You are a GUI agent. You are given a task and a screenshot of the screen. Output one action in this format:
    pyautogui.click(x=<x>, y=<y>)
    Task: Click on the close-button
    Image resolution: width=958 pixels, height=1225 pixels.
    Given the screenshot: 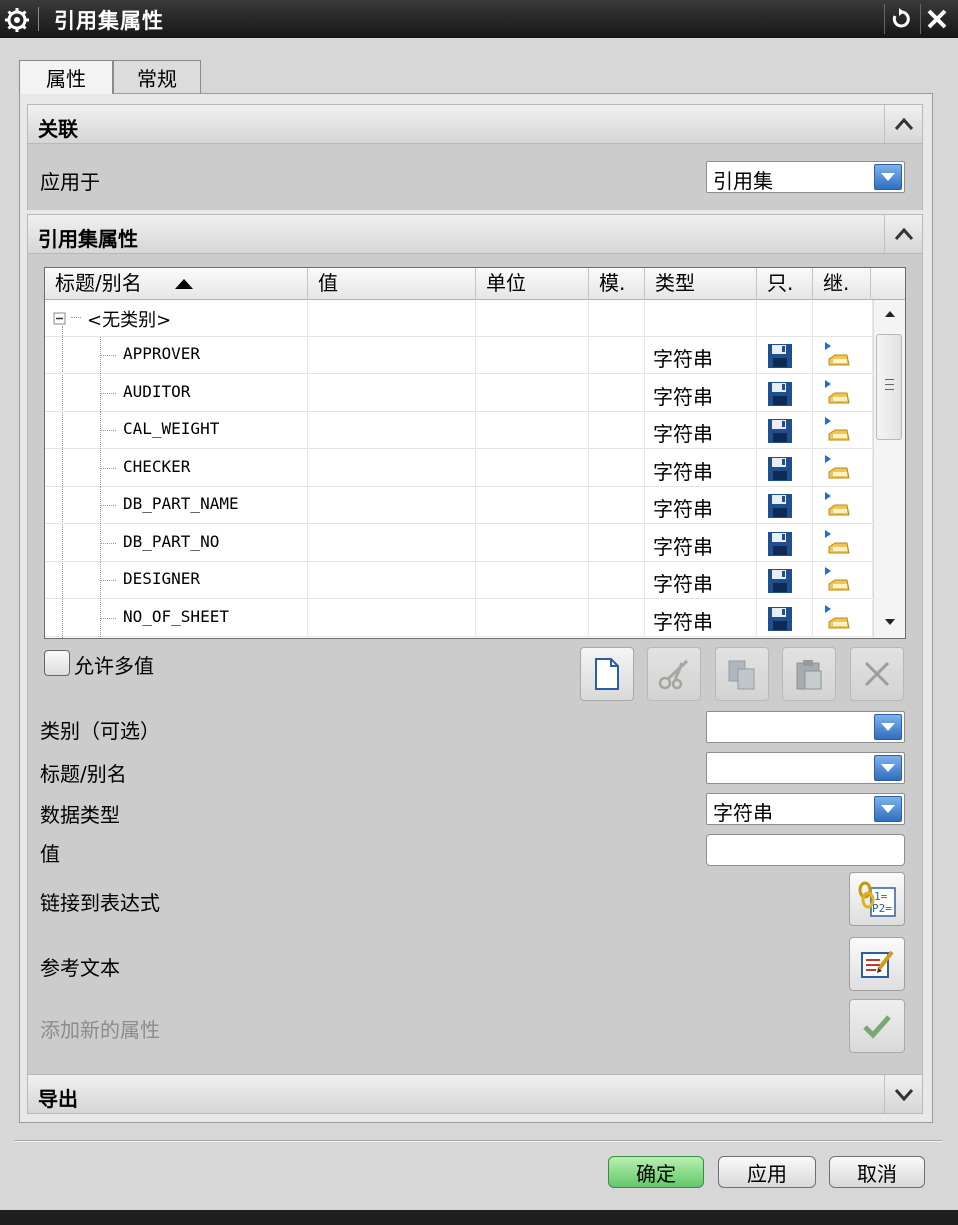 What is the action you would take?
    pyautogui.click(x=936, y=19)
    